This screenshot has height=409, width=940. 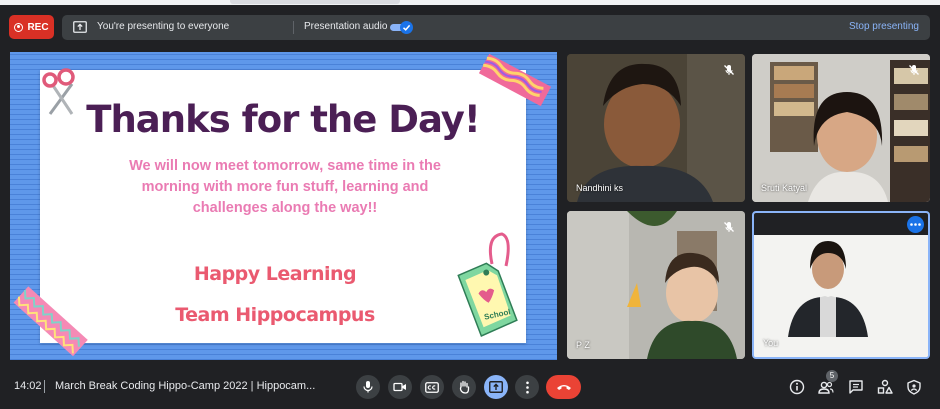 I want to click on end-call-button, so click(x=563, y=387).